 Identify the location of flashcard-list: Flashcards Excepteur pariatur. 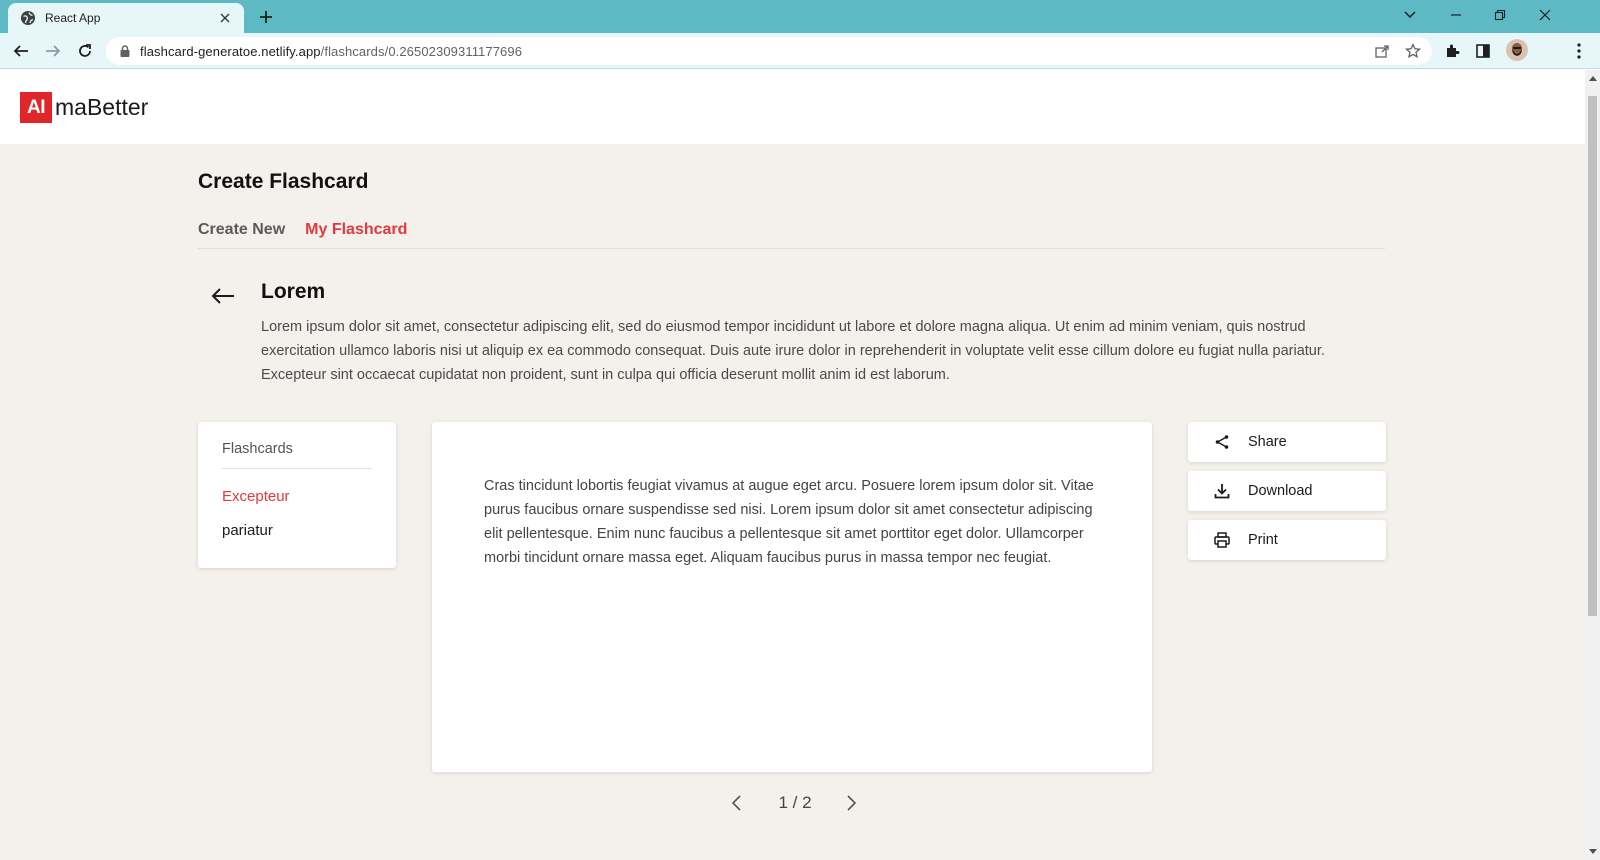
(297, 495).